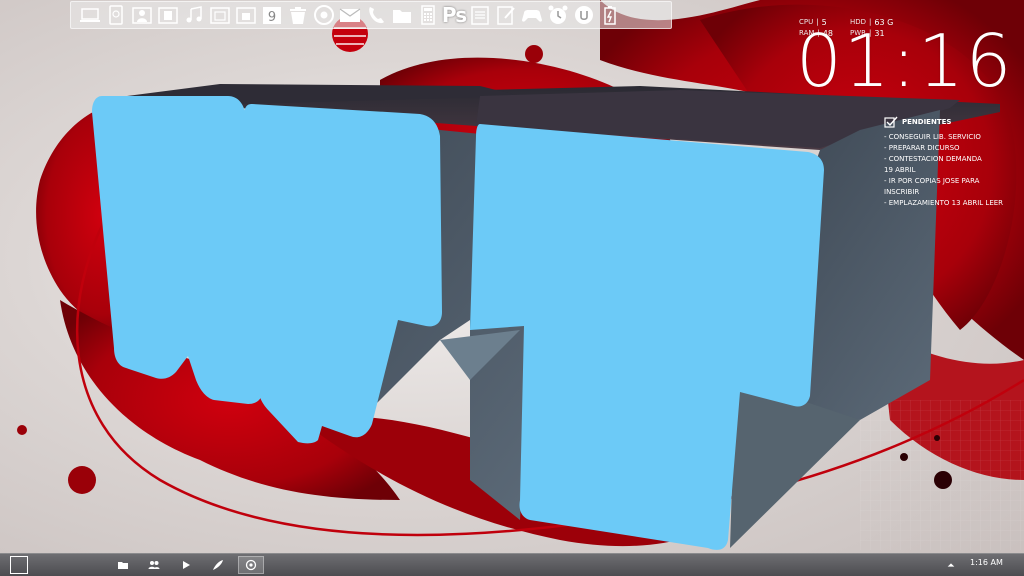 This screenshot has height=576, width=1024. Describe the element at coordinates (932, 186) in the screenshot. I see `task-item: - IR POR COPIAS JOSE PARA INSCRIBIR` at that location.